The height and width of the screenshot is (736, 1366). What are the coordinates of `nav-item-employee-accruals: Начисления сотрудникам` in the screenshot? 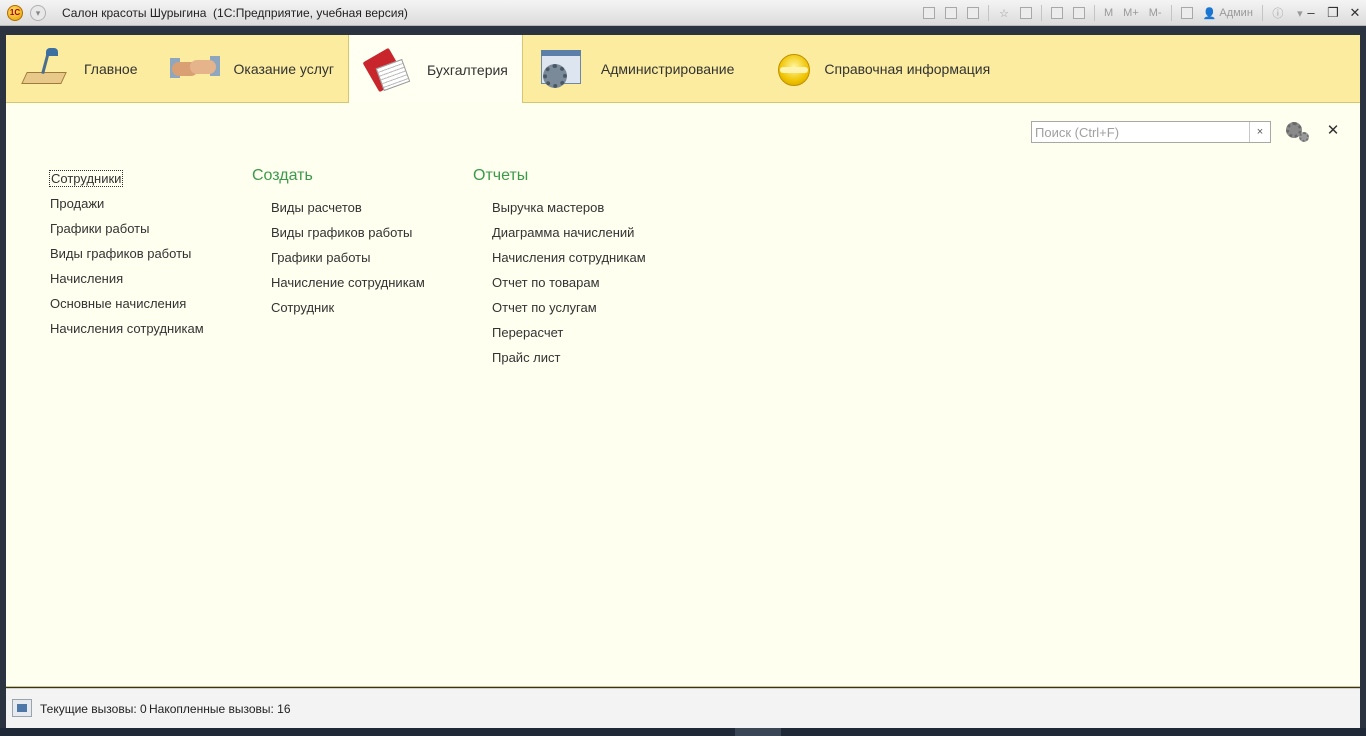 It's located at (127, 331).